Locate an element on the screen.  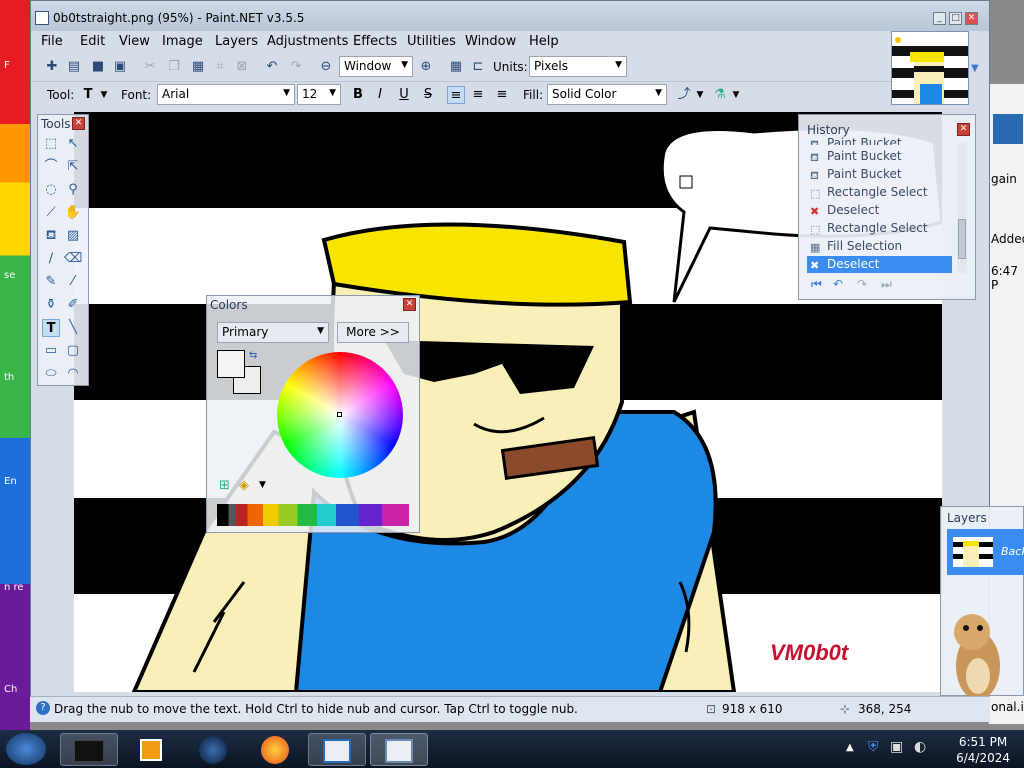
menu-layers: Layers is located at coordinates (236, 41).